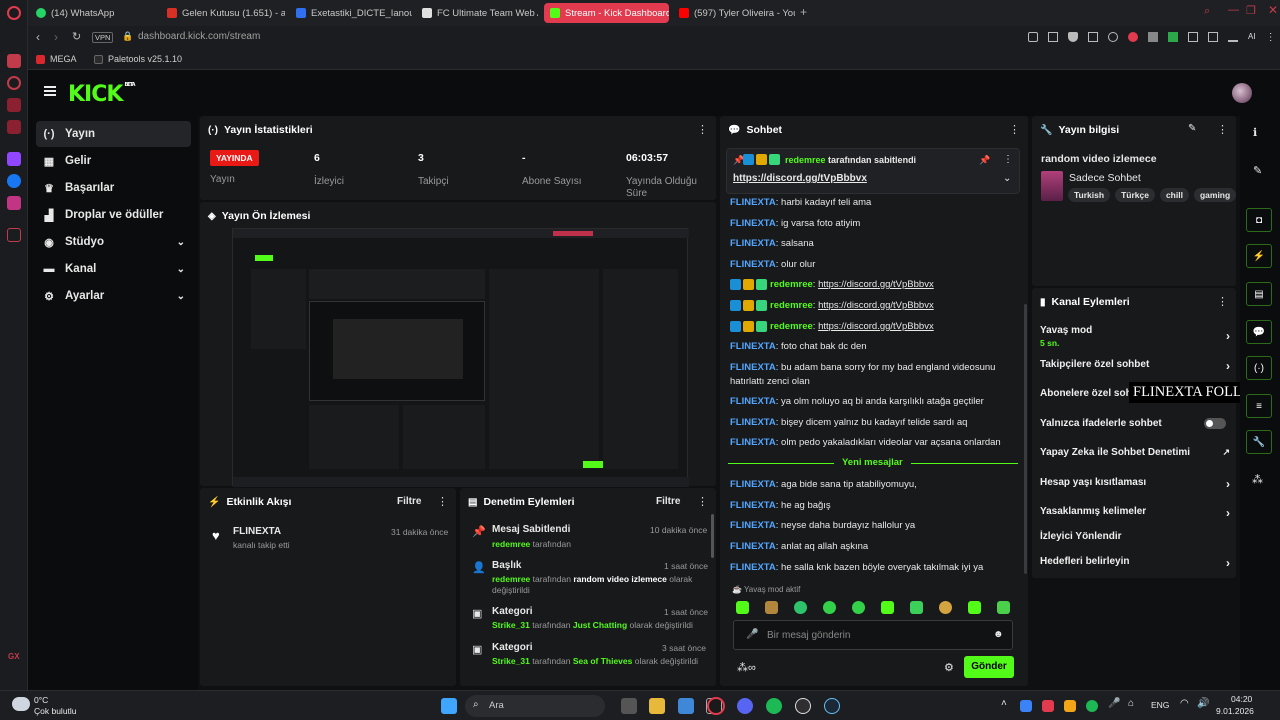  What do you see at coordinates (1173, 37) in the screenshot?
I see `ext-green-icon` at bounding box center [1173, 37].